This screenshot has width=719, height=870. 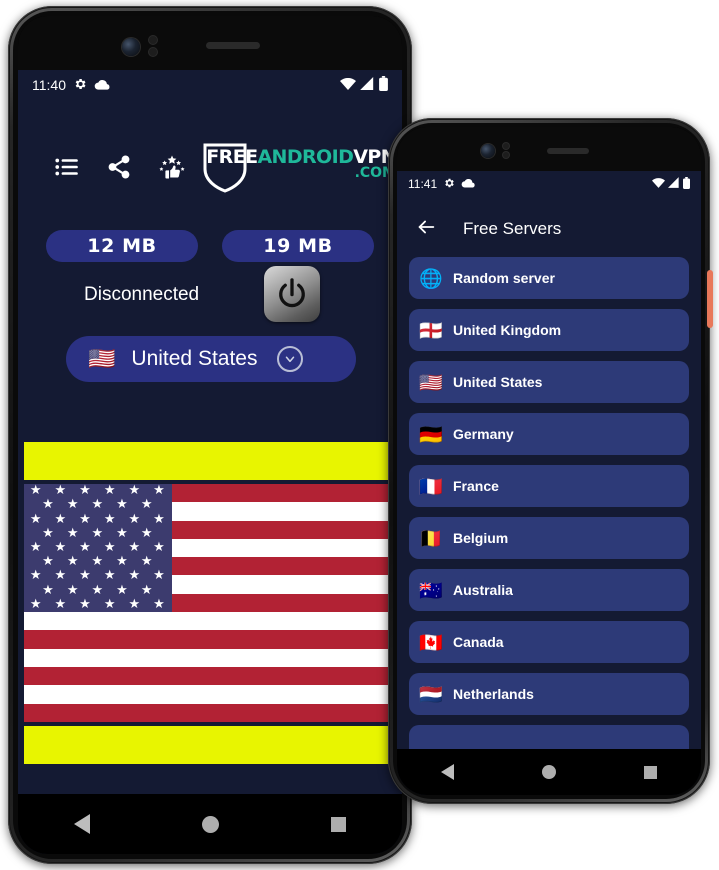 I want to click on server-flag-icon: 🇳🇱, so click(x=431, y=694).